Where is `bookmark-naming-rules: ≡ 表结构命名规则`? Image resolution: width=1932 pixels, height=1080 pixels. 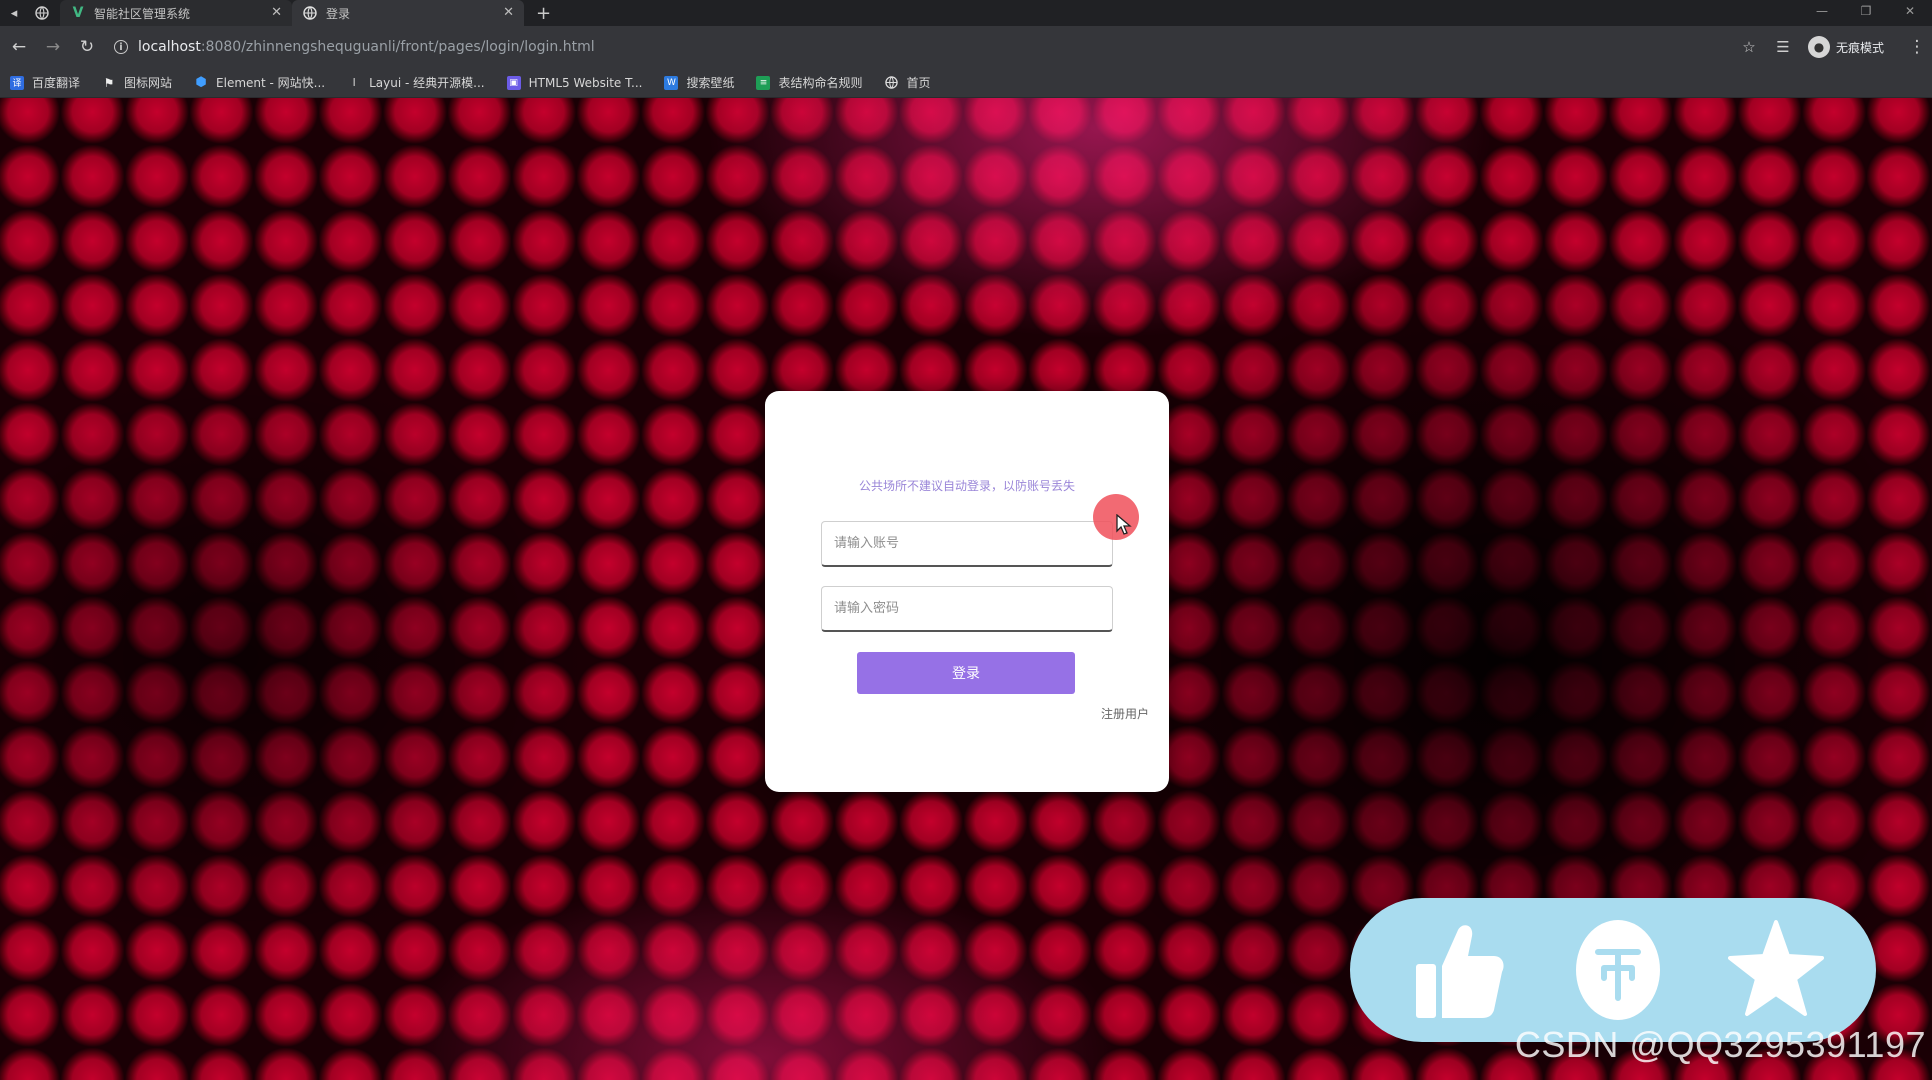
bookmark-naming-rules: ≡ 表结构命名规则 is located at coordinates (809, 82).